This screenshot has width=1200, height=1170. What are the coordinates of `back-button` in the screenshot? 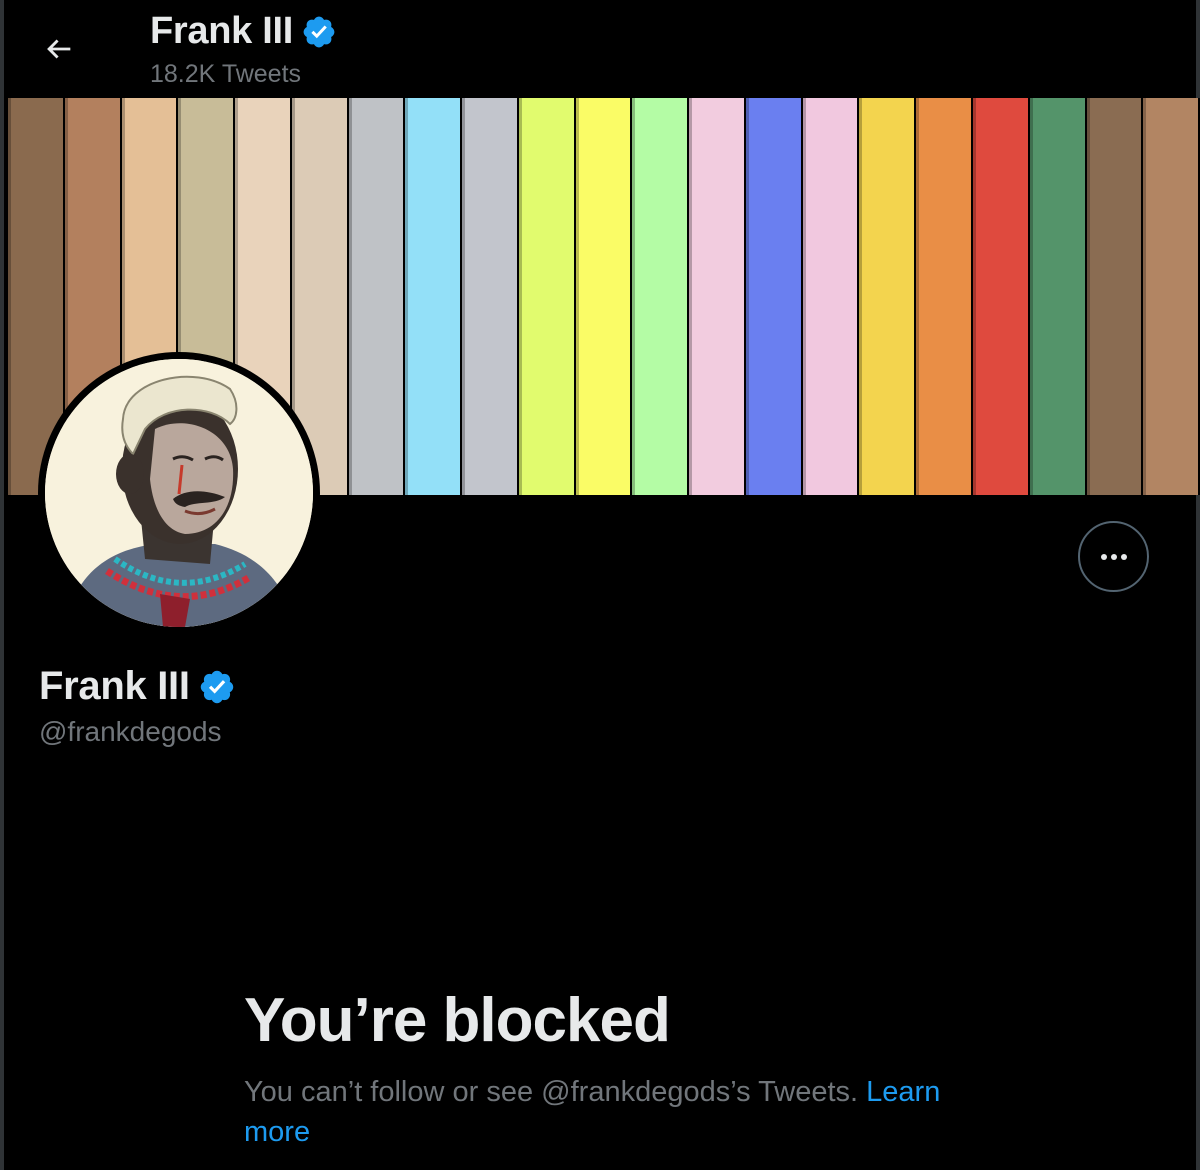 It's located at (59, 49).